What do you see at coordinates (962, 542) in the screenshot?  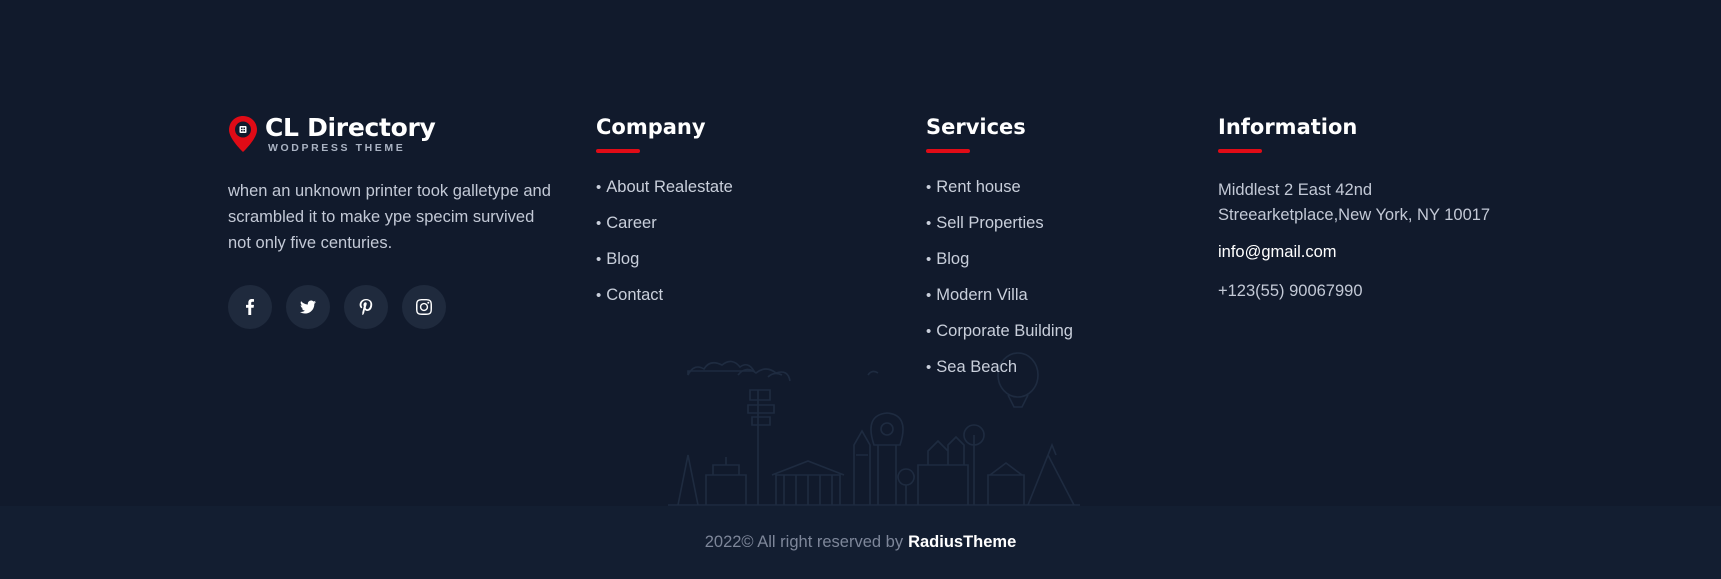 I see `radiustheme-link: RadiusTheme` at bounding box center [962, 542].